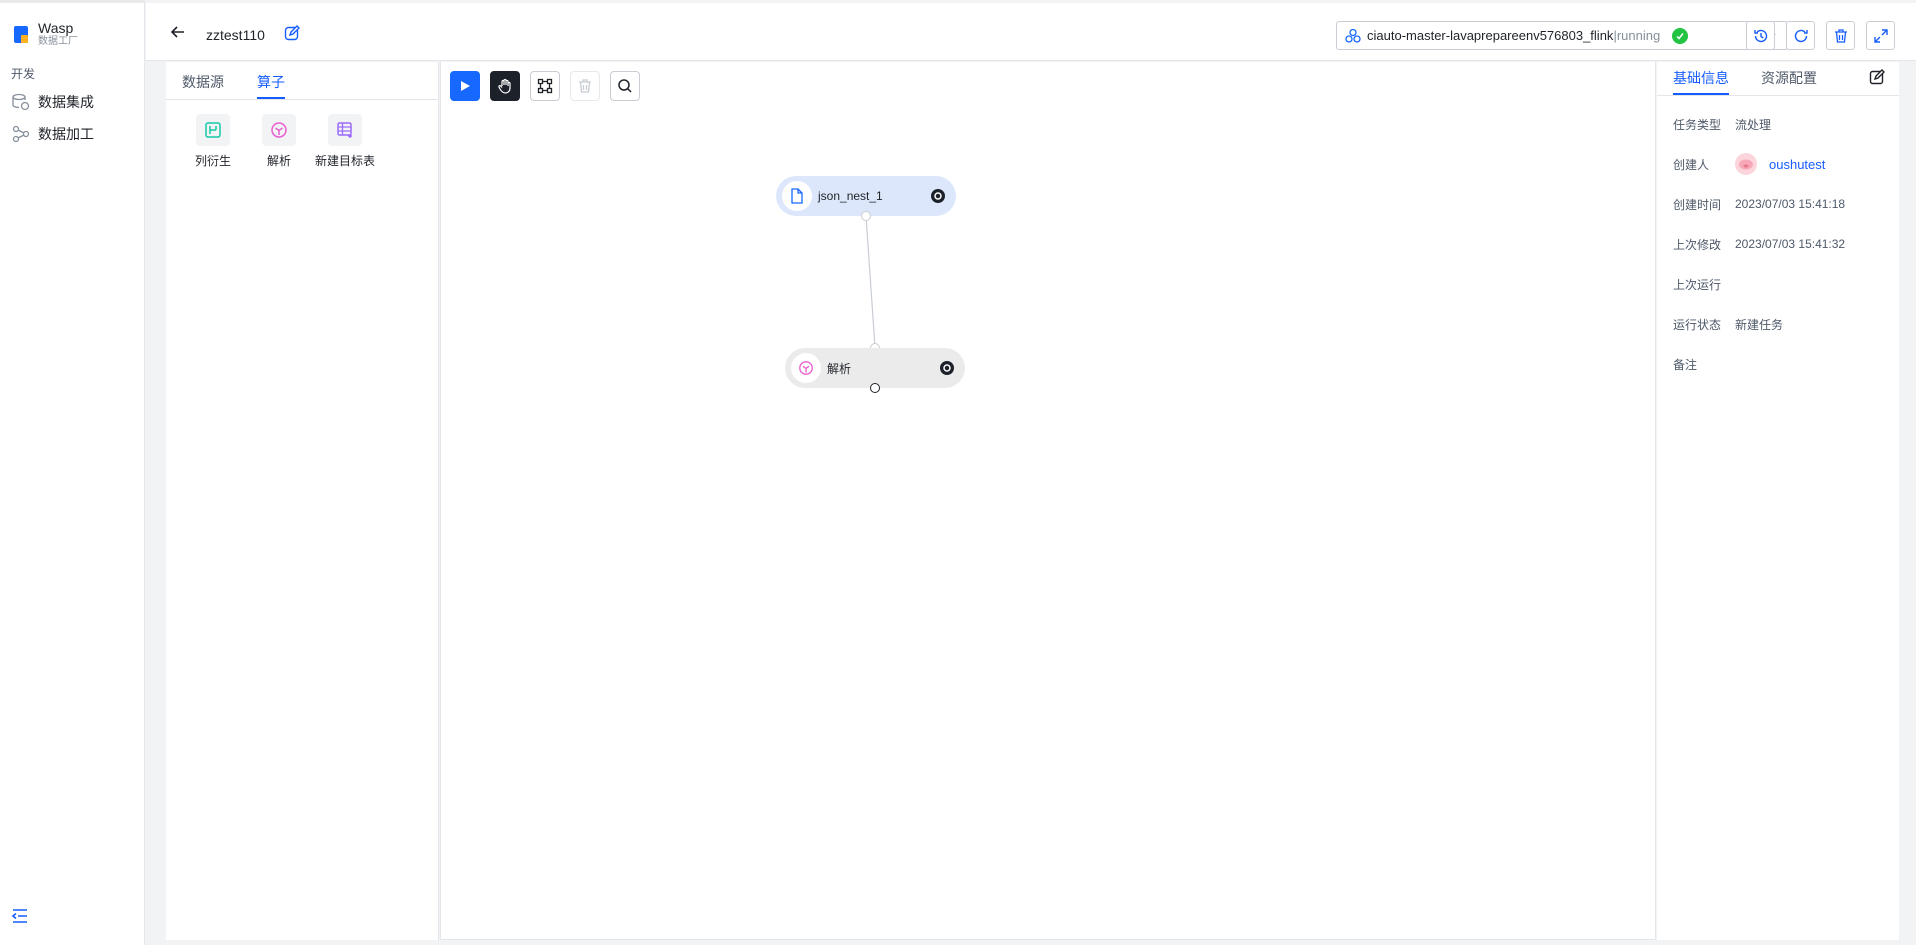 This screenshot has height=945, width=1916. What do you see at coordinates (21, 102) in the screenshot?
I see `data-integration-icon` at bounding box center [21, 102].